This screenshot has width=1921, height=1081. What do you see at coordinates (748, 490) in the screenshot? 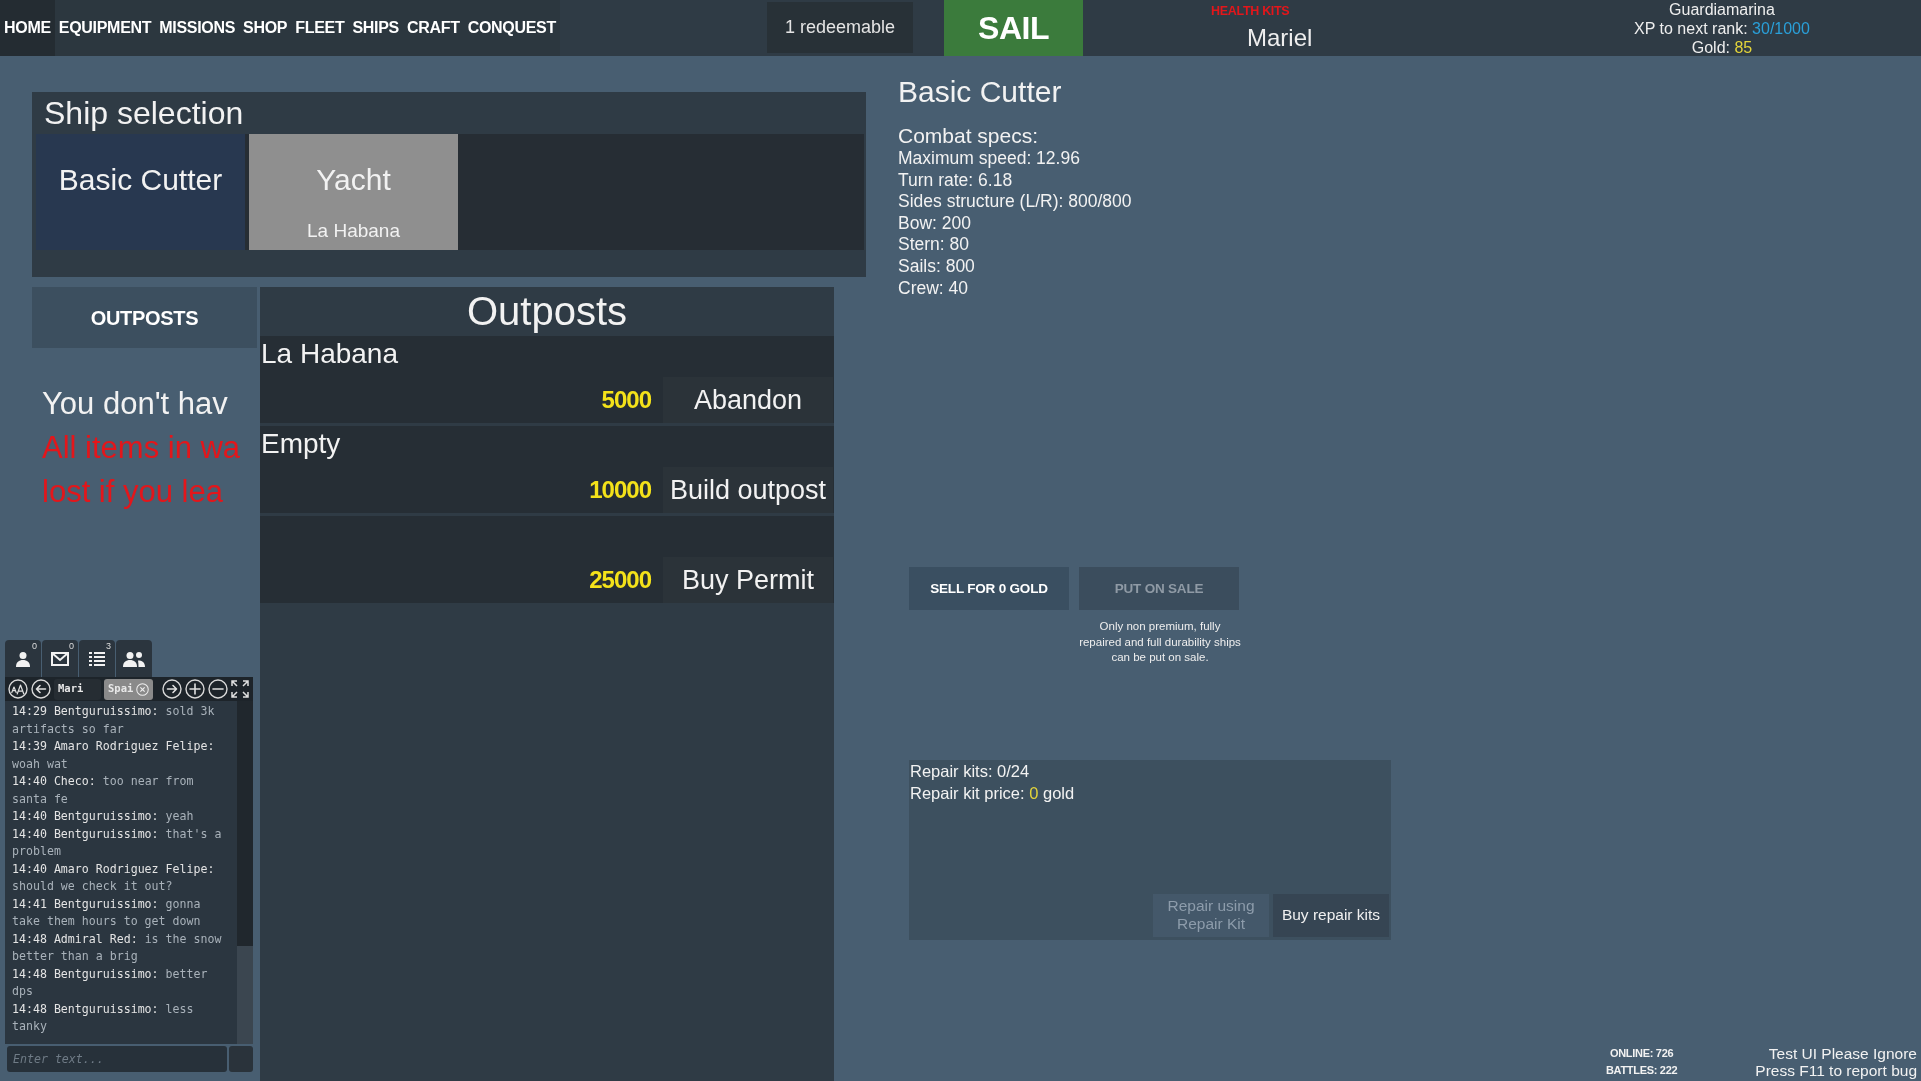
I see `outpost-action-button: Build outpost` at bounding box center [748, 490].